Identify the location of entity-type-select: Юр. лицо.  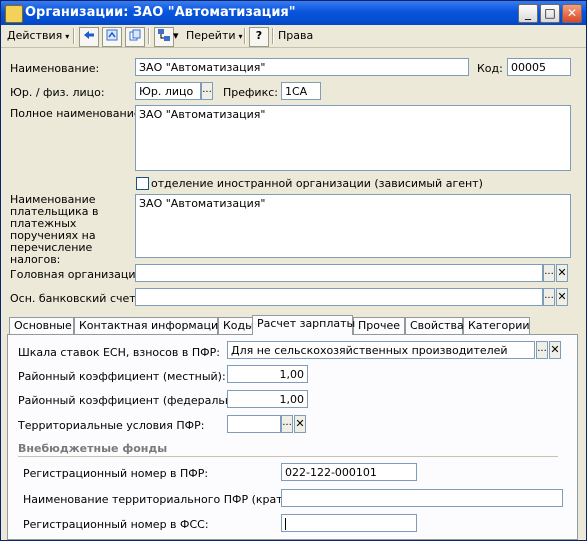
(168, 91).